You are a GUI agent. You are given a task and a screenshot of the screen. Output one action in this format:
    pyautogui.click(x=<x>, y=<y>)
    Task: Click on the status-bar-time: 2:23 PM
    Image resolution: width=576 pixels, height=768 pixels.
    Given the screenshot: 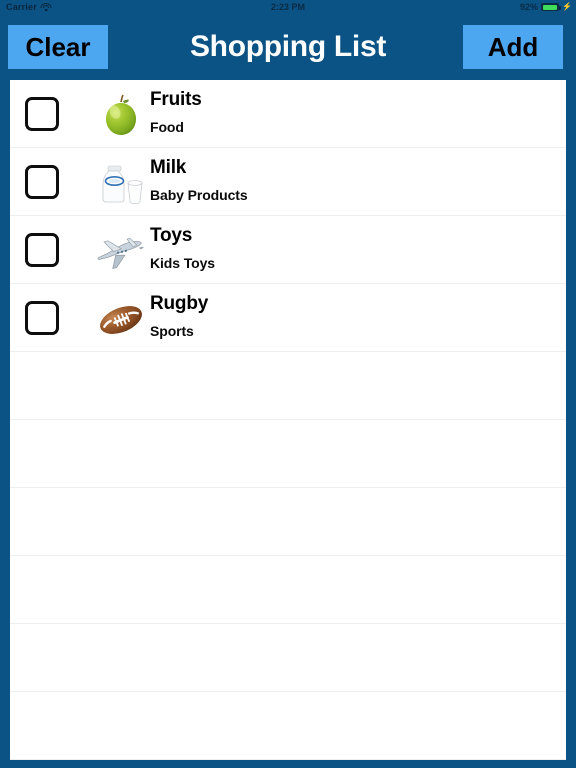 What is the action you would take?
    pyautogui.click(x=287, y=7)
    